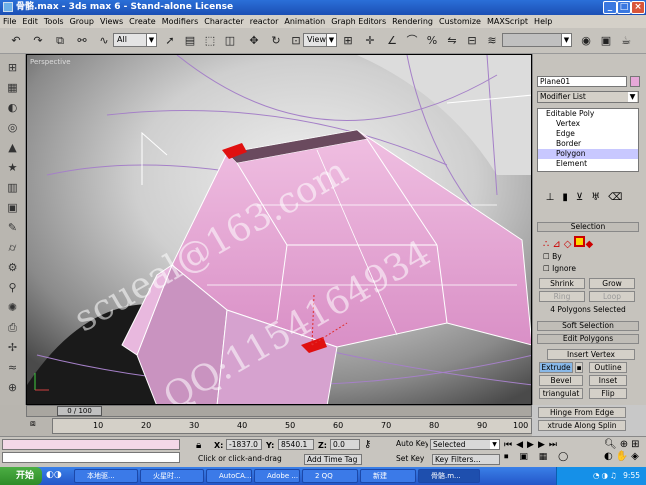 Image resolution: width=646 pixels, height=485 pixels. I want to click on time-slider: 0 / 100, so click(279, 411).